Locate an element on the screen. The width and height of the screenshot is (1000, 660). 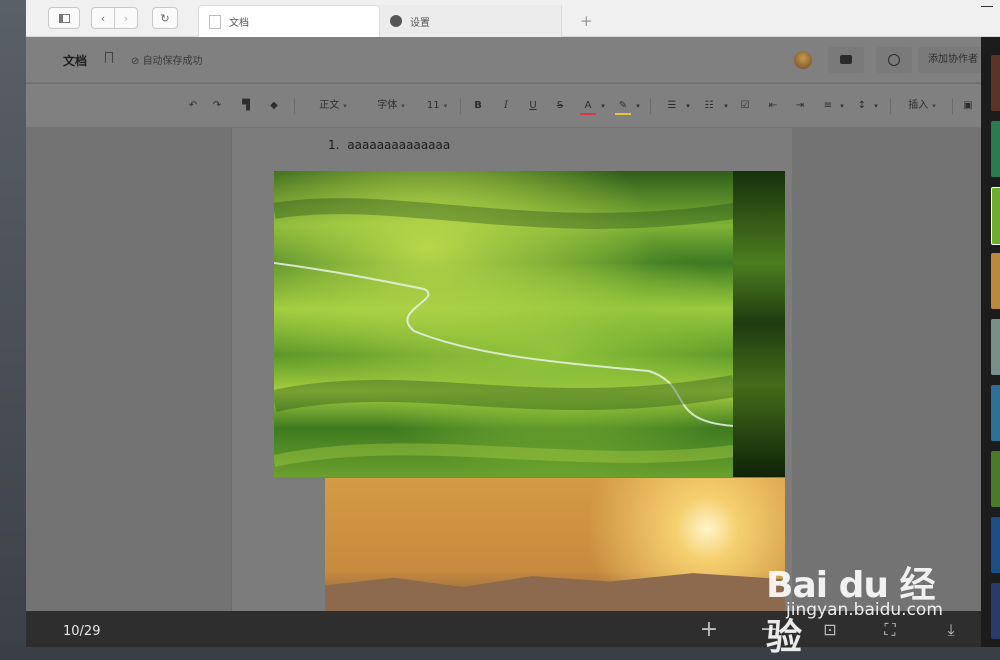
redo-icon: ↷ is located at coordinates (217, 106).